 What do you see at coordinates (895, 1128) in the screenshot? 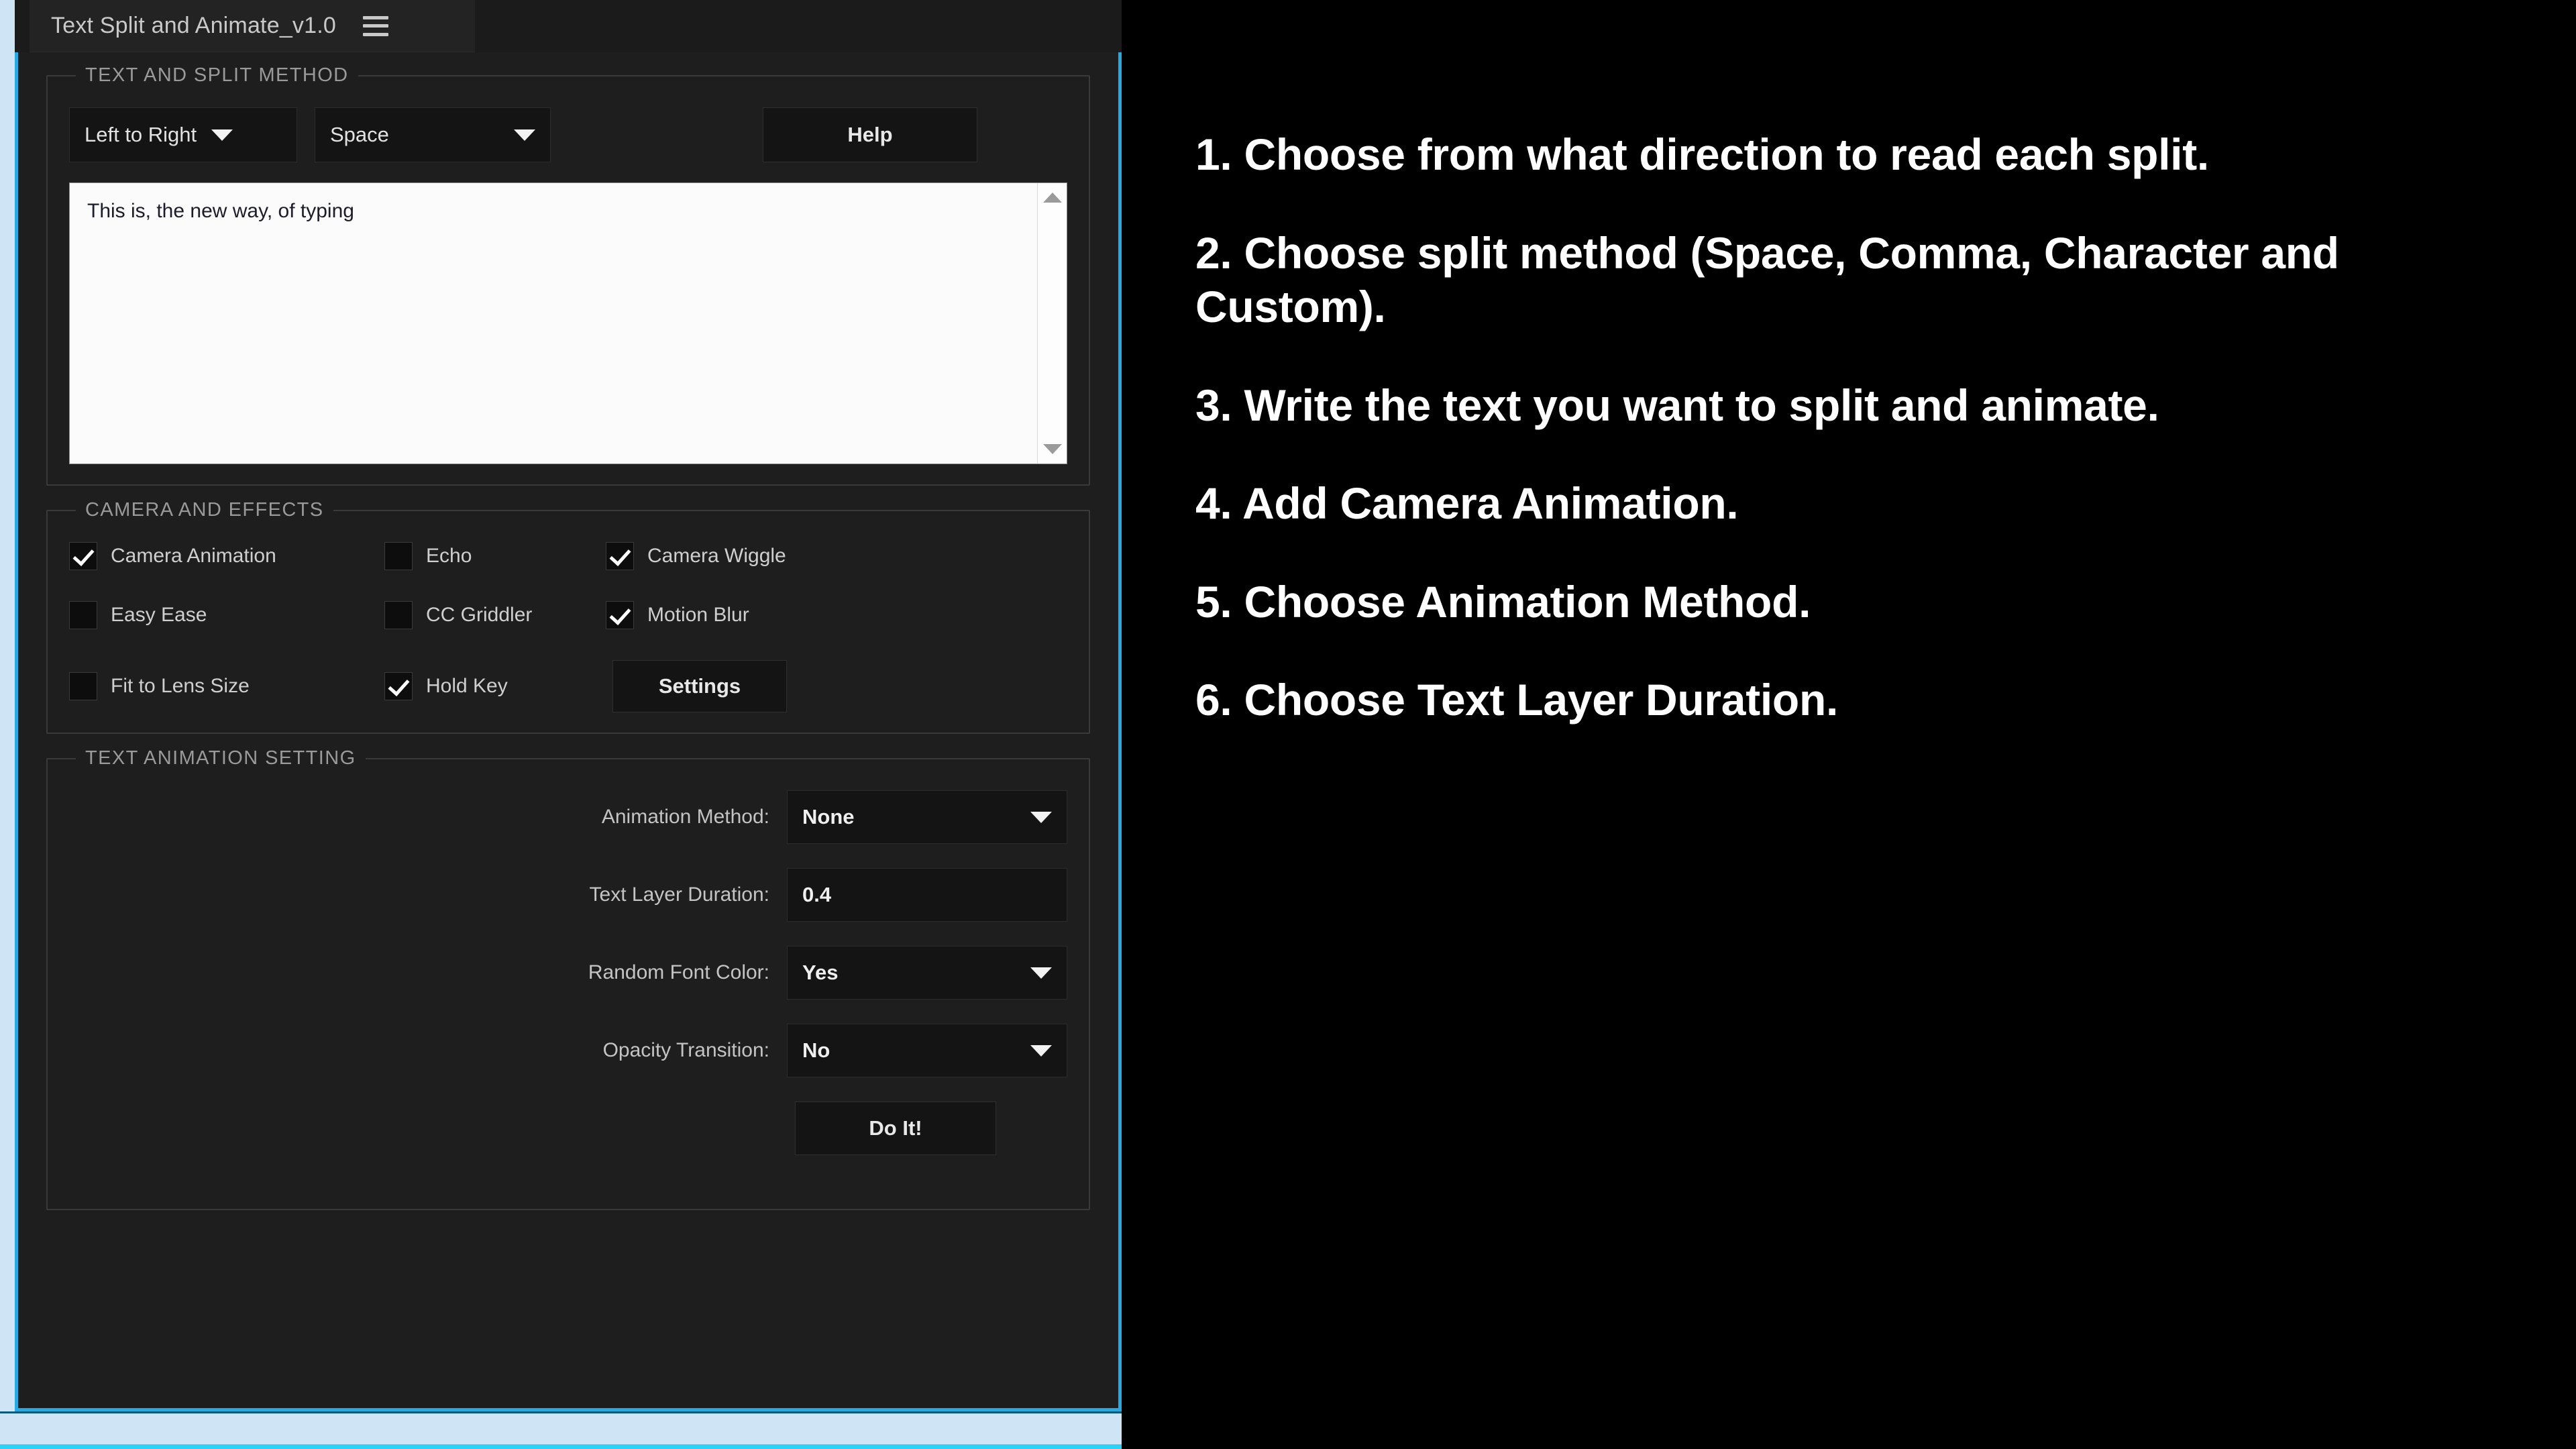
I see `do-it-button: Do It!` at bounding box center [895, 1128].